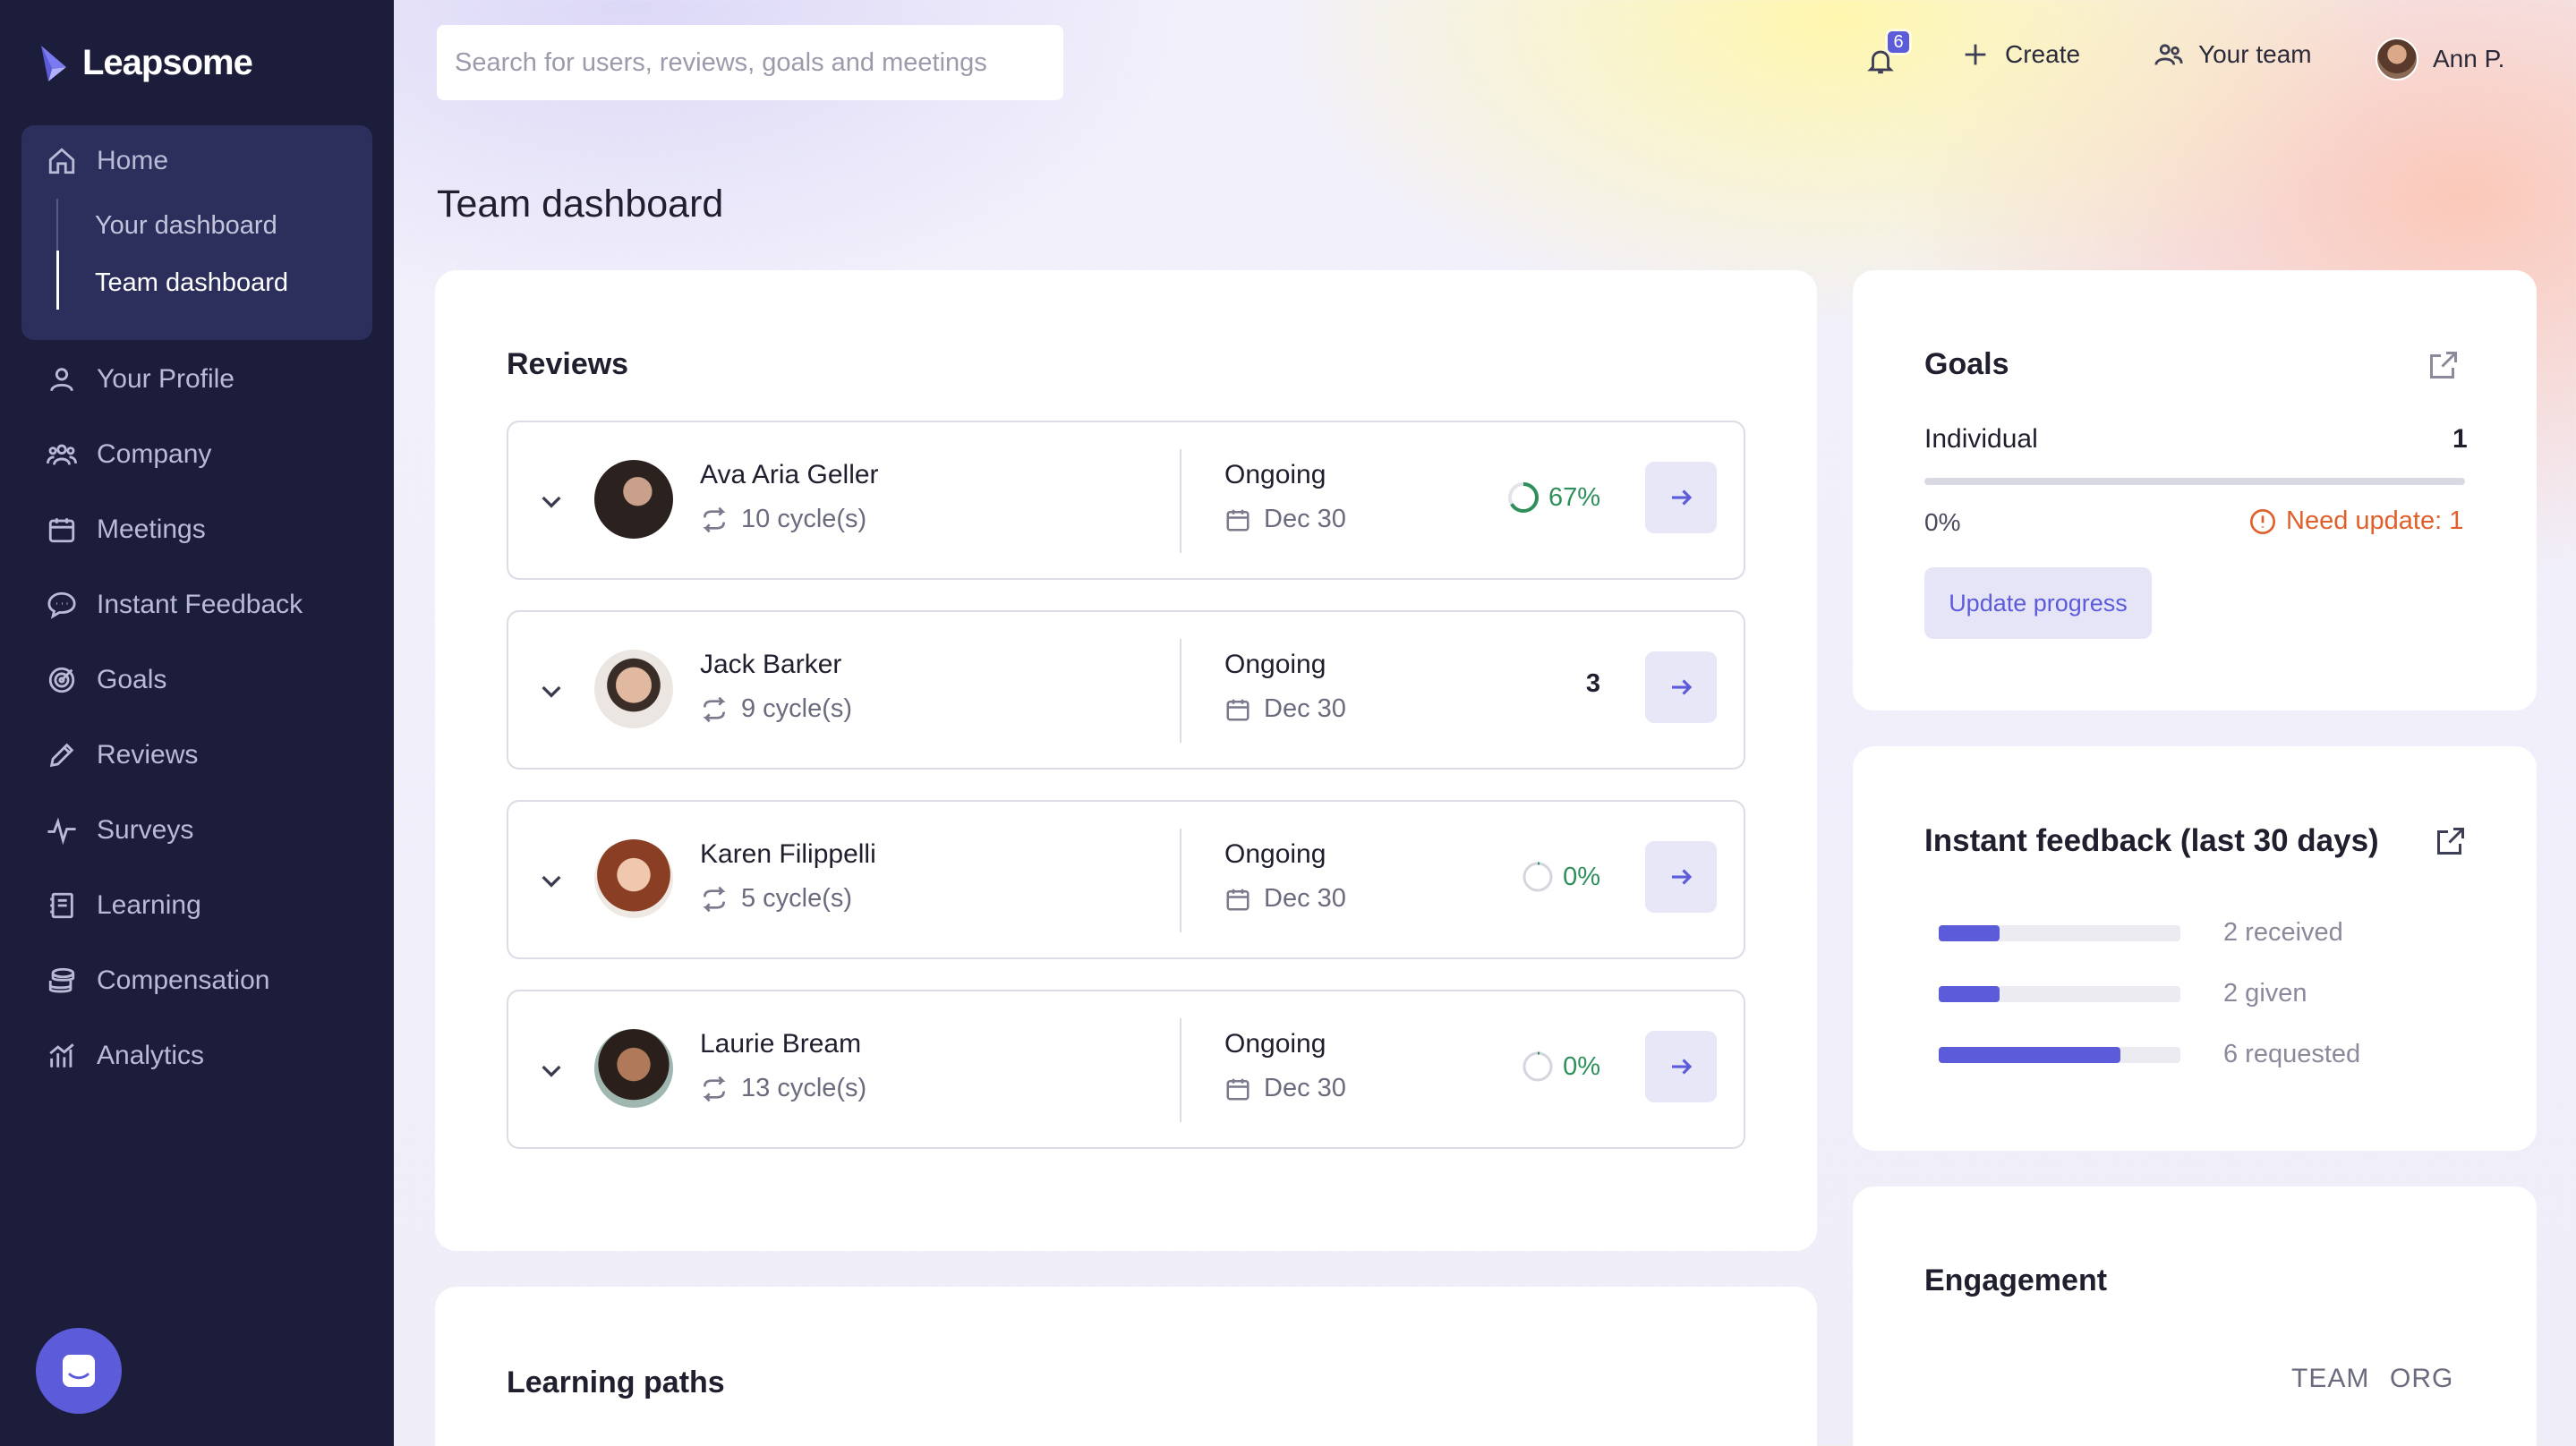 This screenshot has width=2576, height=1446. Describe the element at coordinates (141, 379) in the screenshot. I see `sidebar-item-your-profile: Your Profile` at that location.